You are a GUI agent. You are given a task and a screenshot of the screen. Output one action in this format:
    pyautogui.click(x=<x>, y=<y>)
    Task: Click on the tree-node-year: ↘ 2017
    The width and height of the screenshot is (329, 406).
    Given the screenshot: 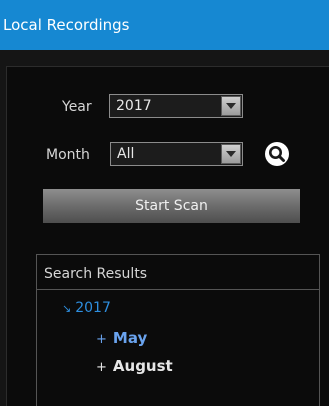 What is the action you would take?
    pyautogui.click(x=86, y=308)
    